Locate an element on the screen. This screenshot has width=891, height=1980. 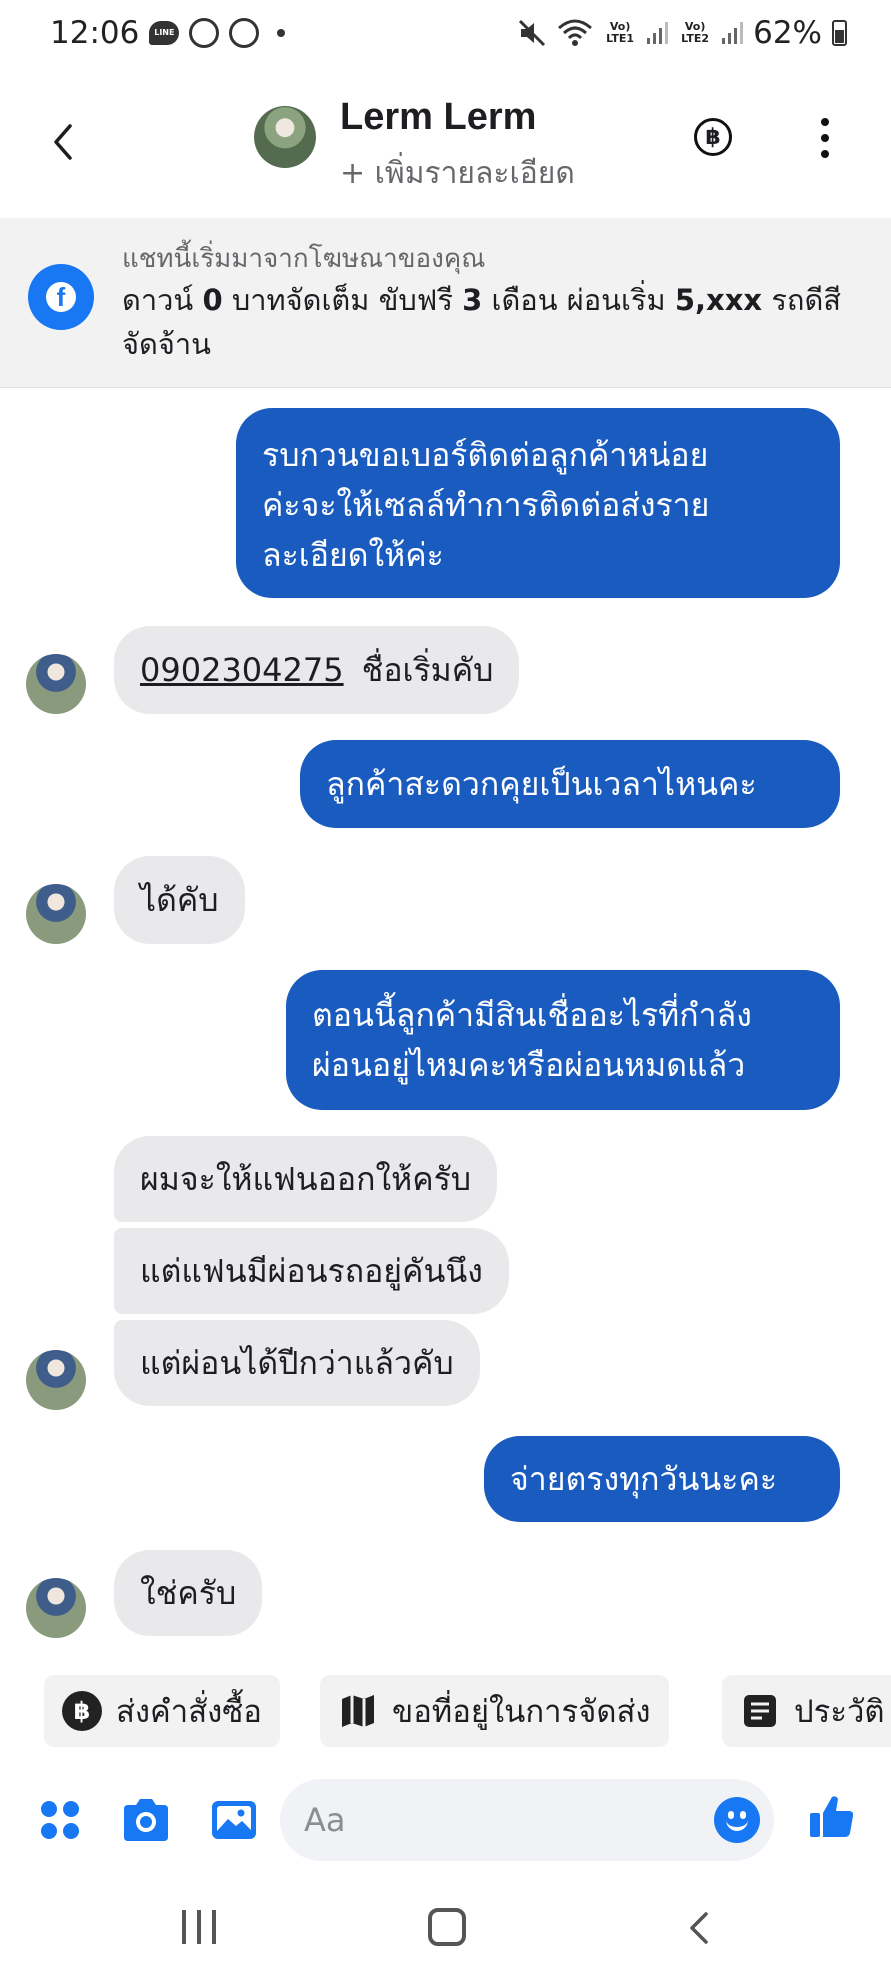
quick-reply-label: ขอที่อยู่ในการจัดส่ง is located at coordinates (521, 1712).